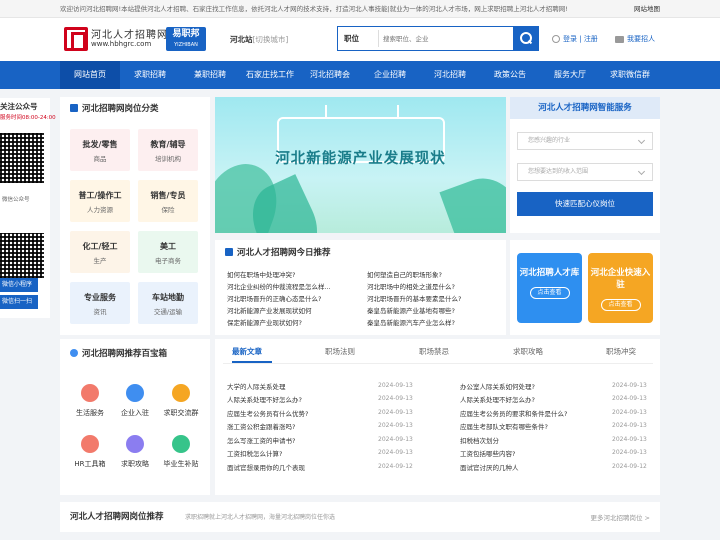 The width and height of the screenshot is (720, 540). I want to click on tool-hr-kit: HR工具箱, so click(90, 452).